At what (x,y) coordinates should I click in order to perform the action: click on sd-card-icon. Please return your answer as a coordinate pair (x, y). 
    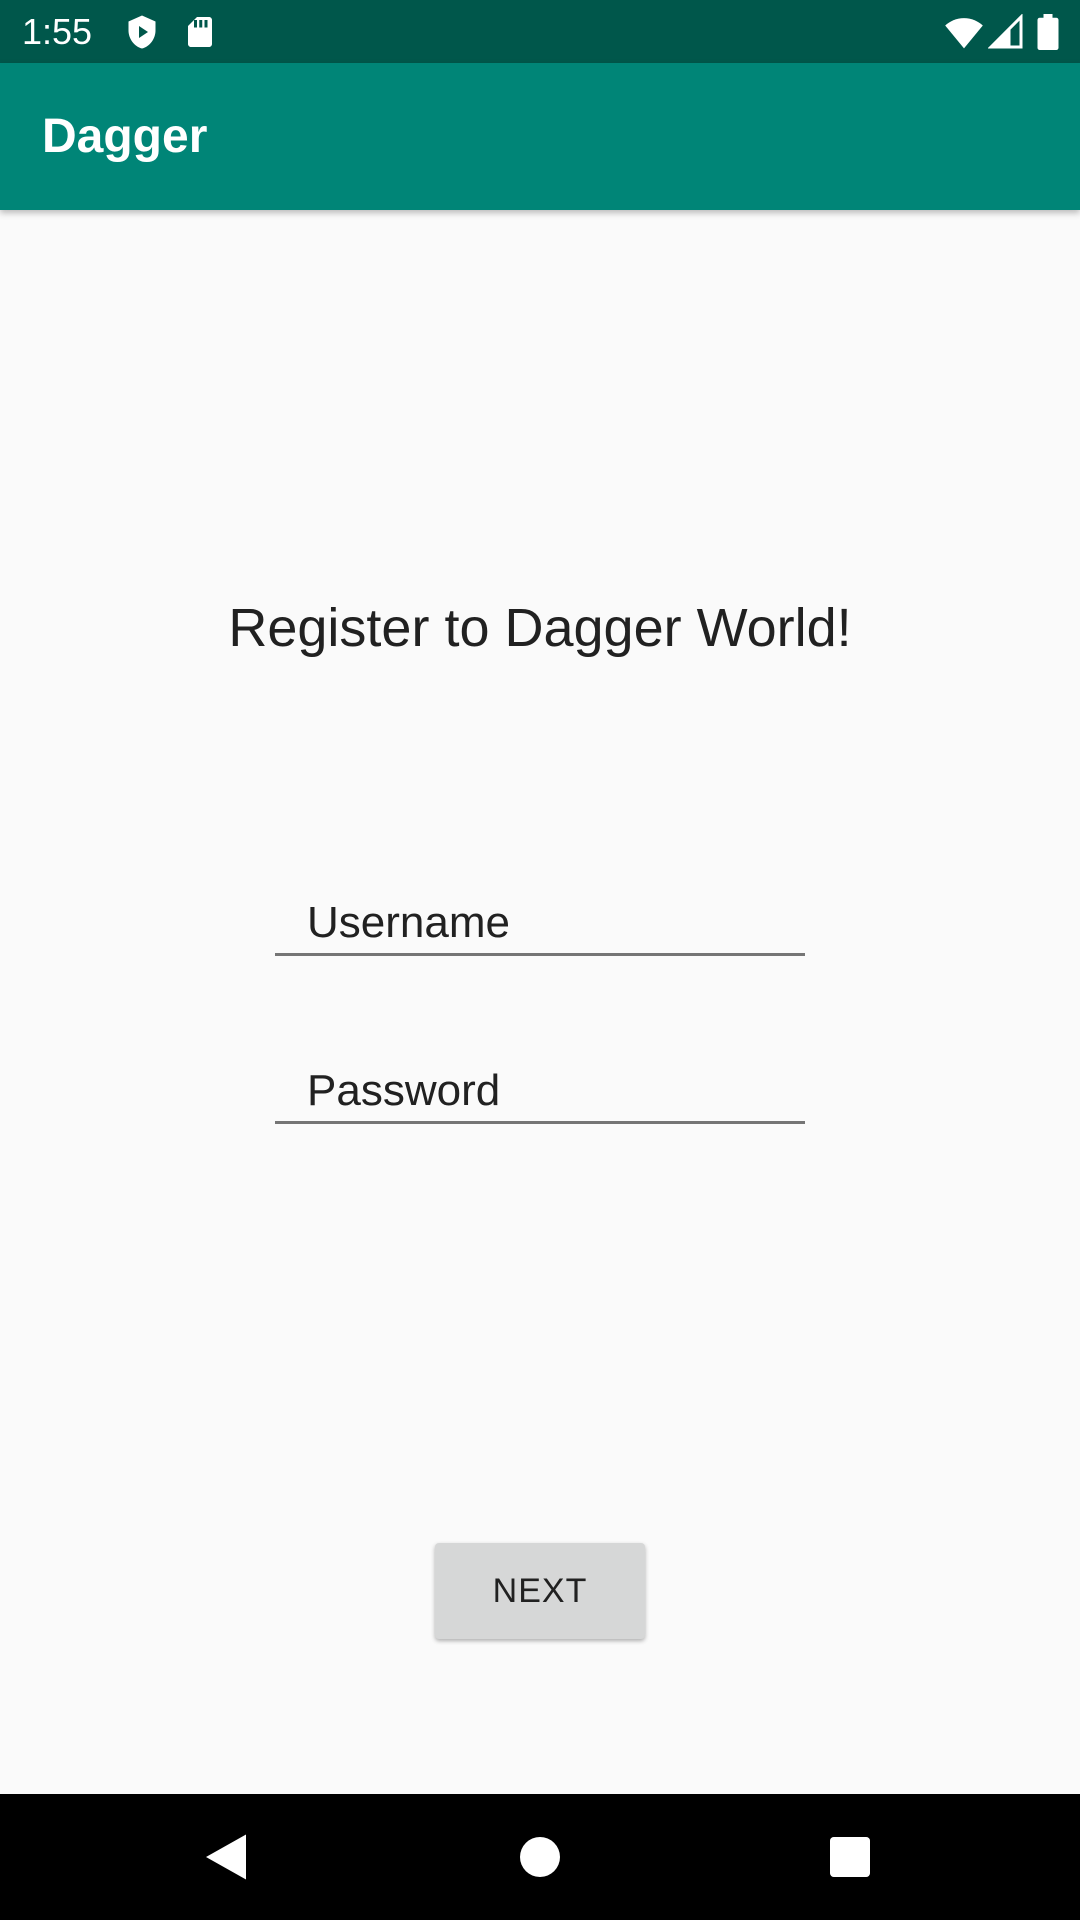
    Looking at the image, I should click on (200, 32).